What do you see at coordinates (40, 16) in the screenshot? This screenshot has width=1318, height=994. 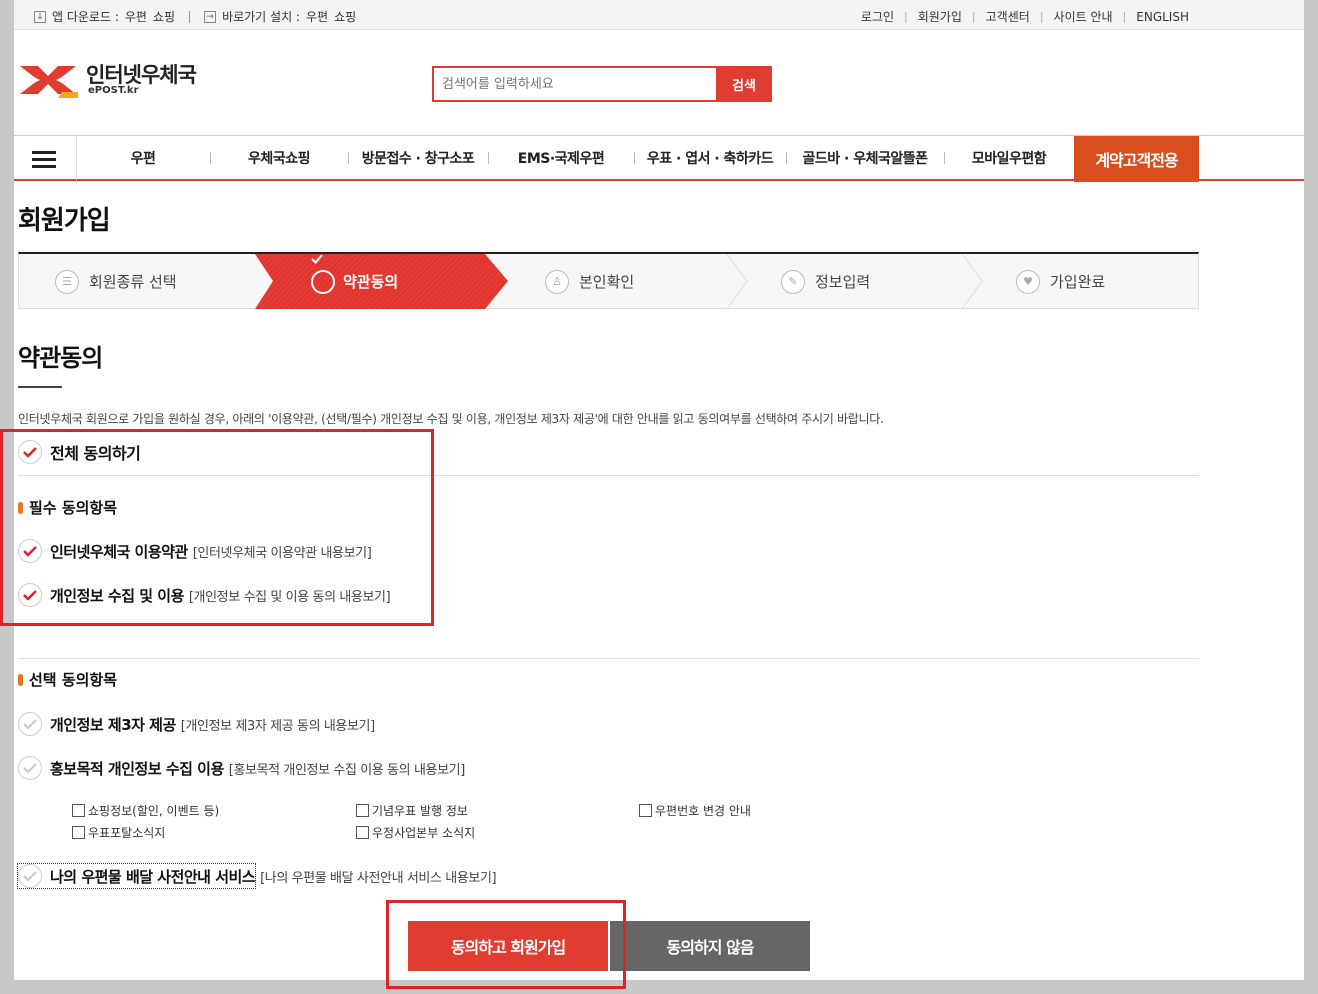 I see `download-icon: ↓` at bounding box center [40, 16].